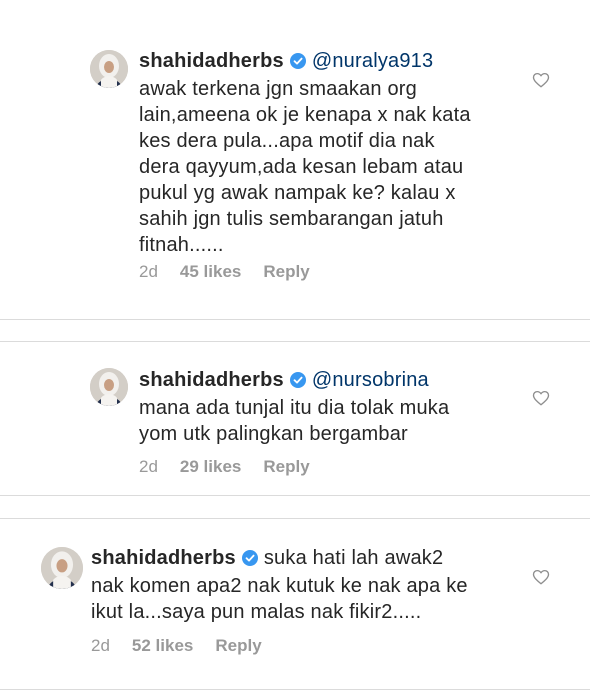 The image size is (590, 690). I want to click on comment-text: suka hati lah awak2, so click(353, 558).